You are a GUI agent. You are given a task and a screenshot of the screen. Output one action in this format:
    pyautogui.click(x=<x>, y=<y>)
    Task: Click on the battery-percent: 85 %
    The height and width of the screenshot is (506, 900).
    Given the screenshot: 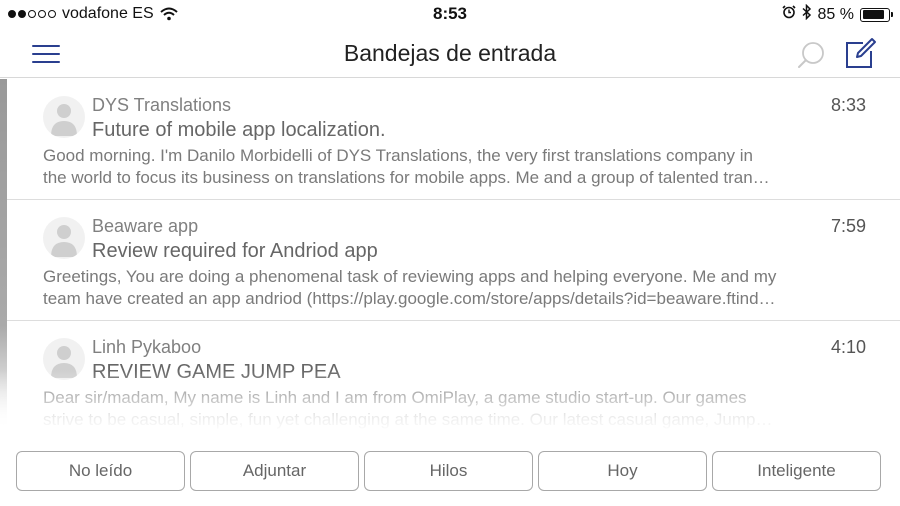 What is the action you would take?
    pyautogui.click(x=835, y=14)
    